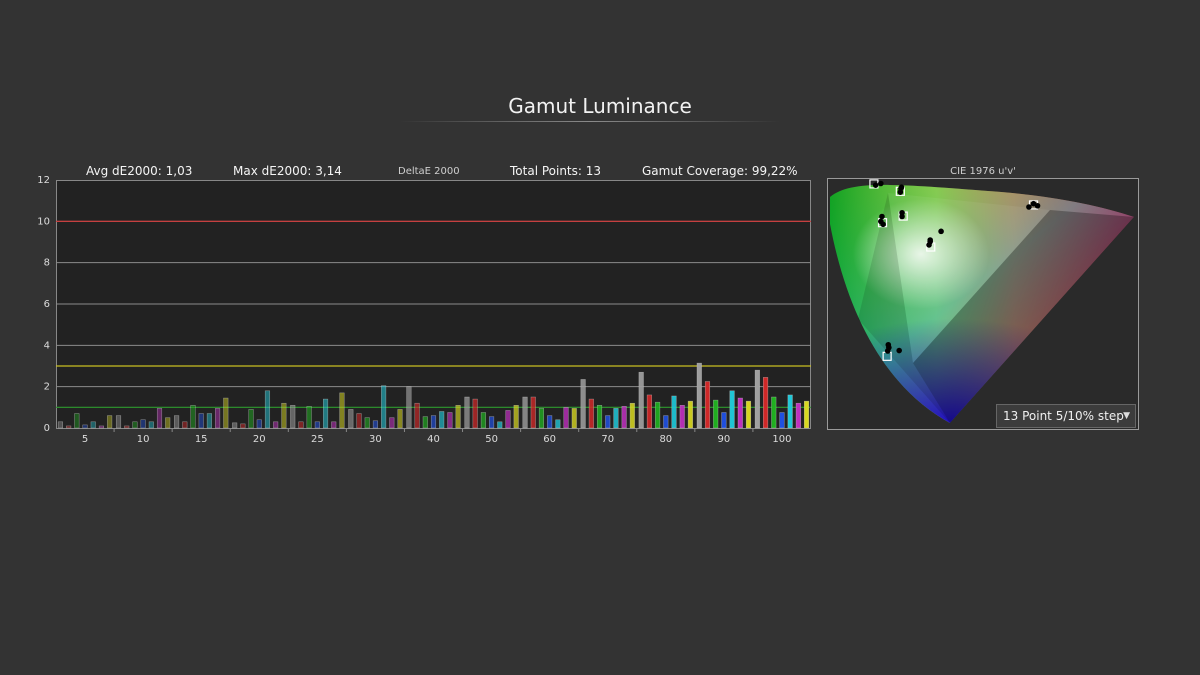  I want to click on x-tick-label: 10, so click(143, 439).